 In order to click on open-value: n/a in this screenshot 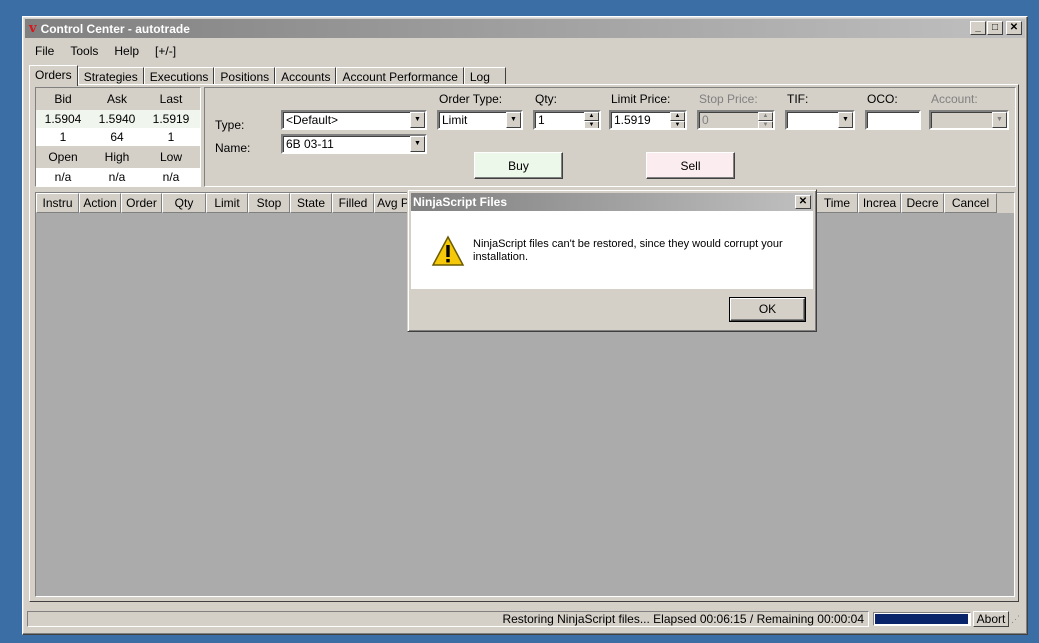, I will do `click(63, 177)`.